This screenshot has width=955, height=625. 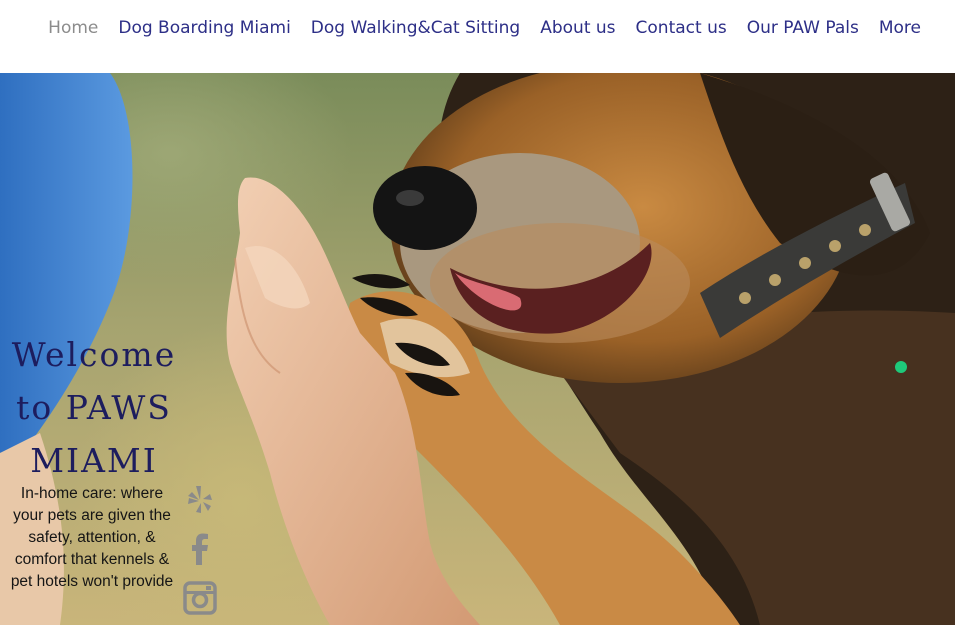 What do you see at coordinates (577, 28) in the screenshot?
I see `nav-item-about-us: About us` at bounding box center [577, 28].